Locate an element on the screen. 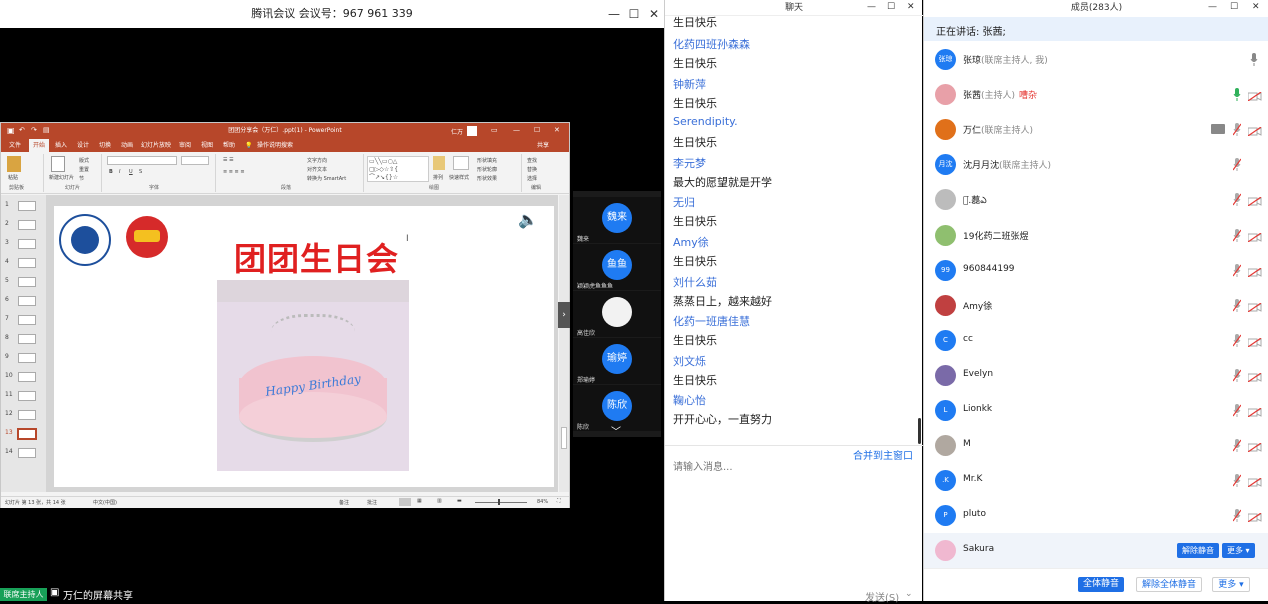 The width and height of the screenshot is (1268, 604). send-button: 发送(S) is located at coordinates (882, 596).